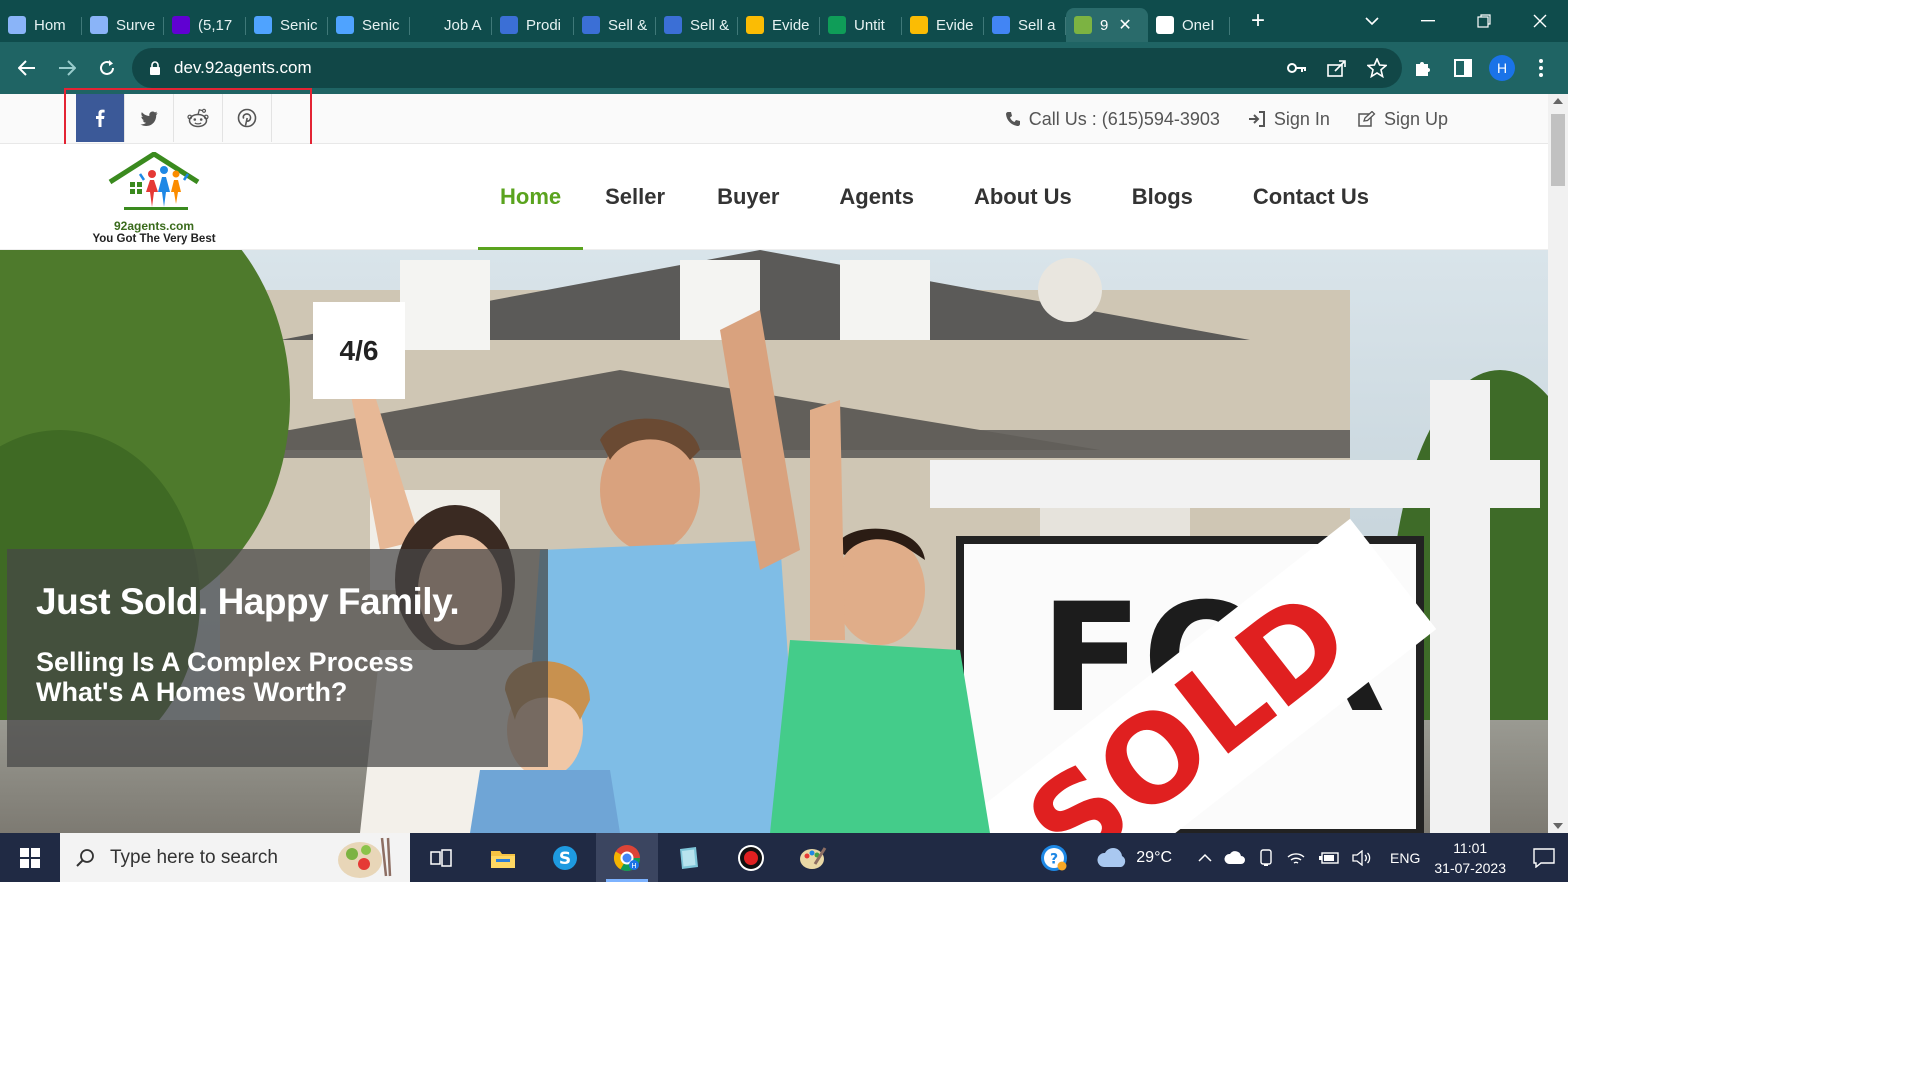  What do you see at coordinates (1405, 858) in the screenshot?
I see `input-language: ENG` at bounding box center [1405, 858].